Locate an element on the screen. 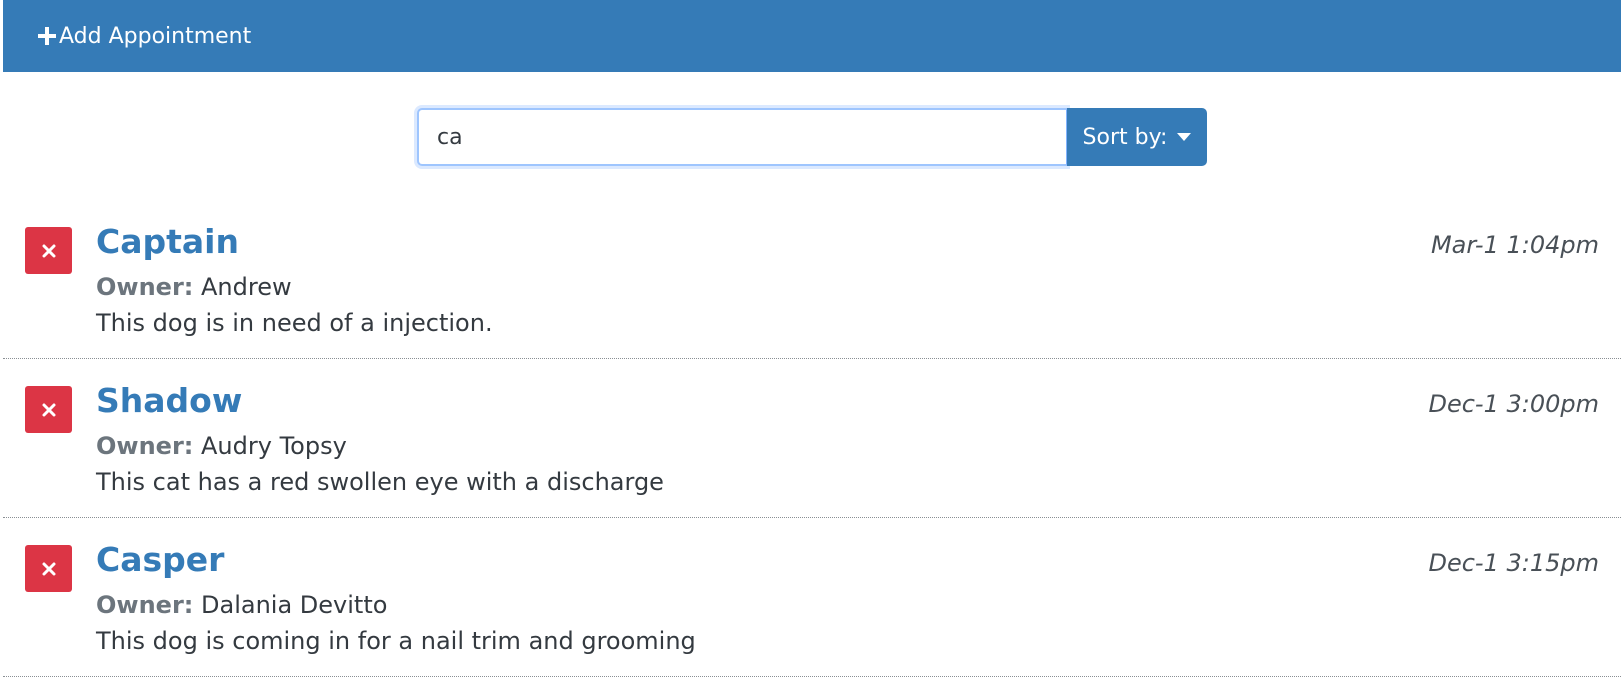  owner-line: Owner: Andrew is located at coordinates (194, 287).